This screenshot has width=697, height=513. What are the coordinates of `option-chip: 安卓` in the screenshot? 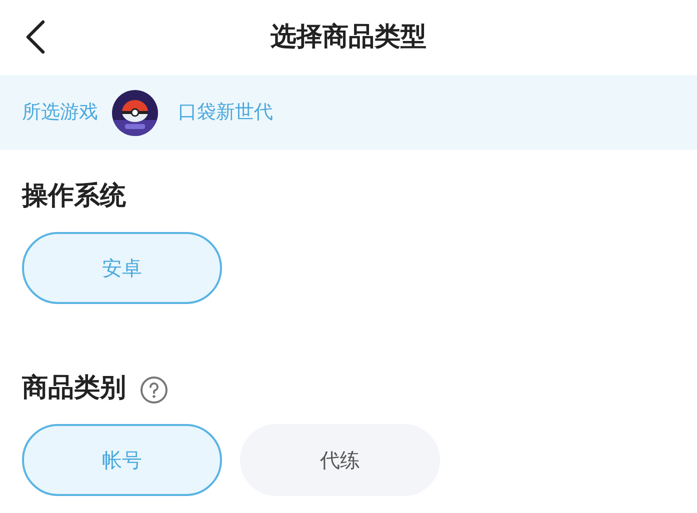 It's located at (122, 268).